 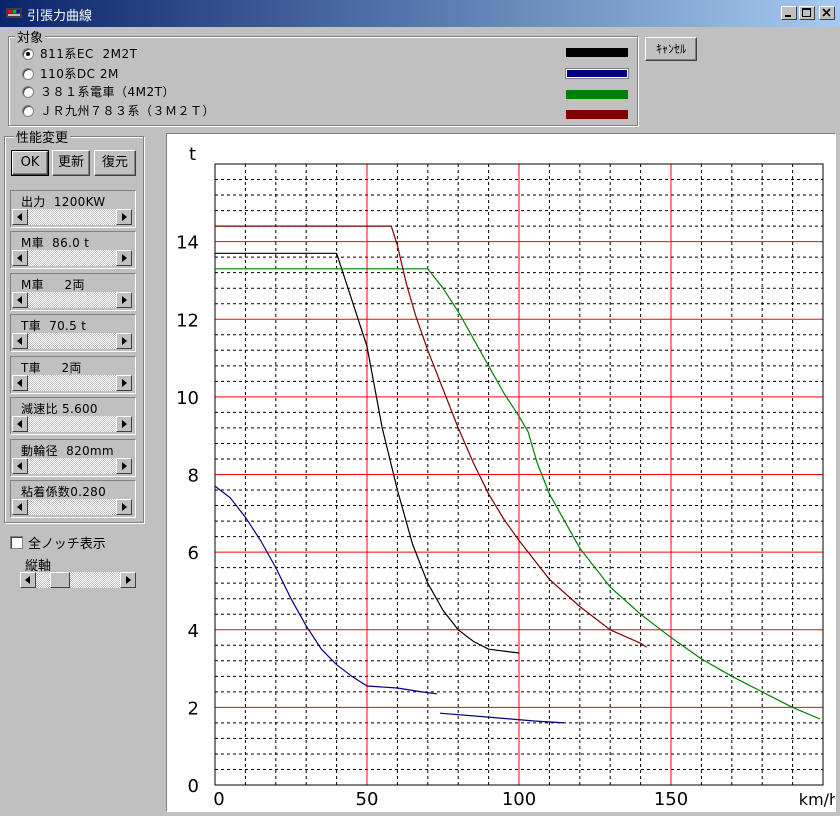 I want to click on param-box: 出力 1200KW, so click(x=73, y=209).